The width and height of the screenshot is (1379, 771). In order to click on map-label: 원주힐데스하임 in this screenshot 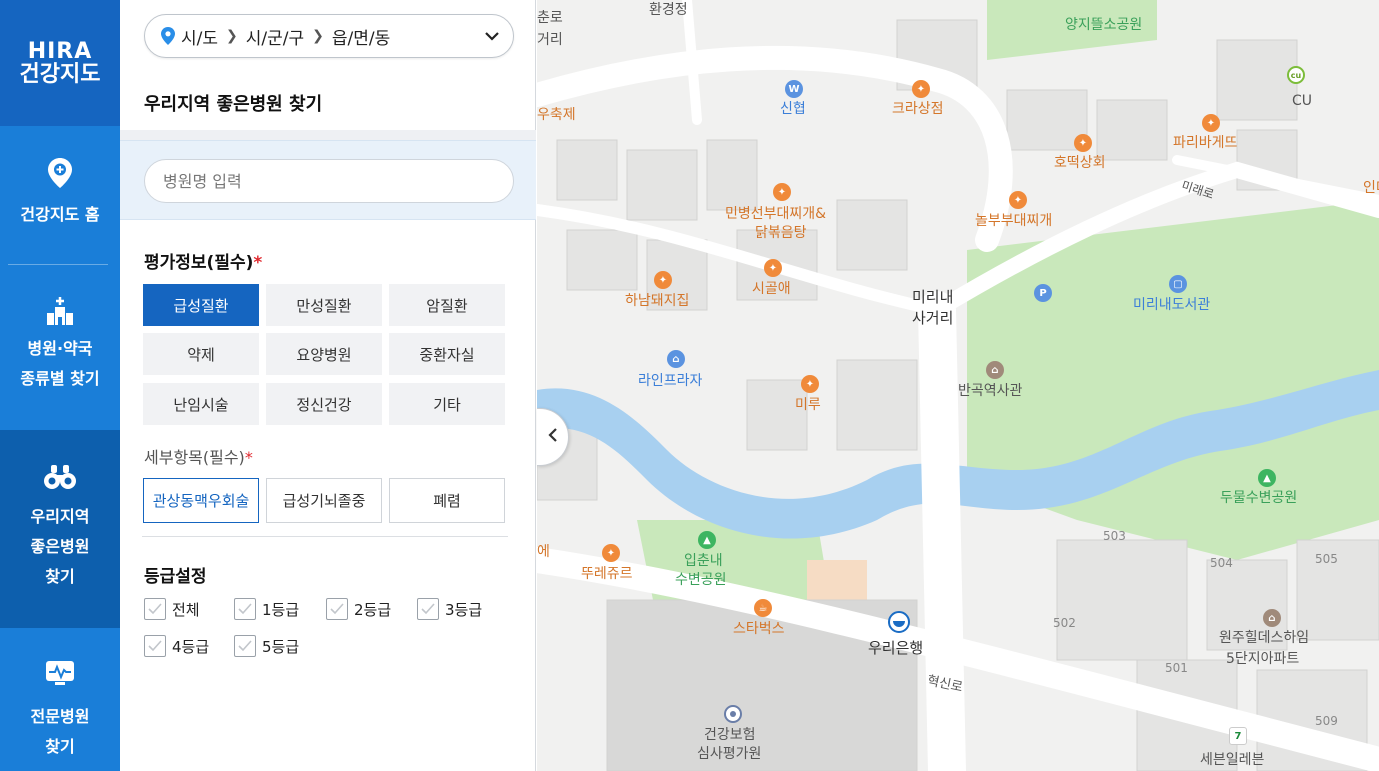, I will do `click(1264, 638)`.